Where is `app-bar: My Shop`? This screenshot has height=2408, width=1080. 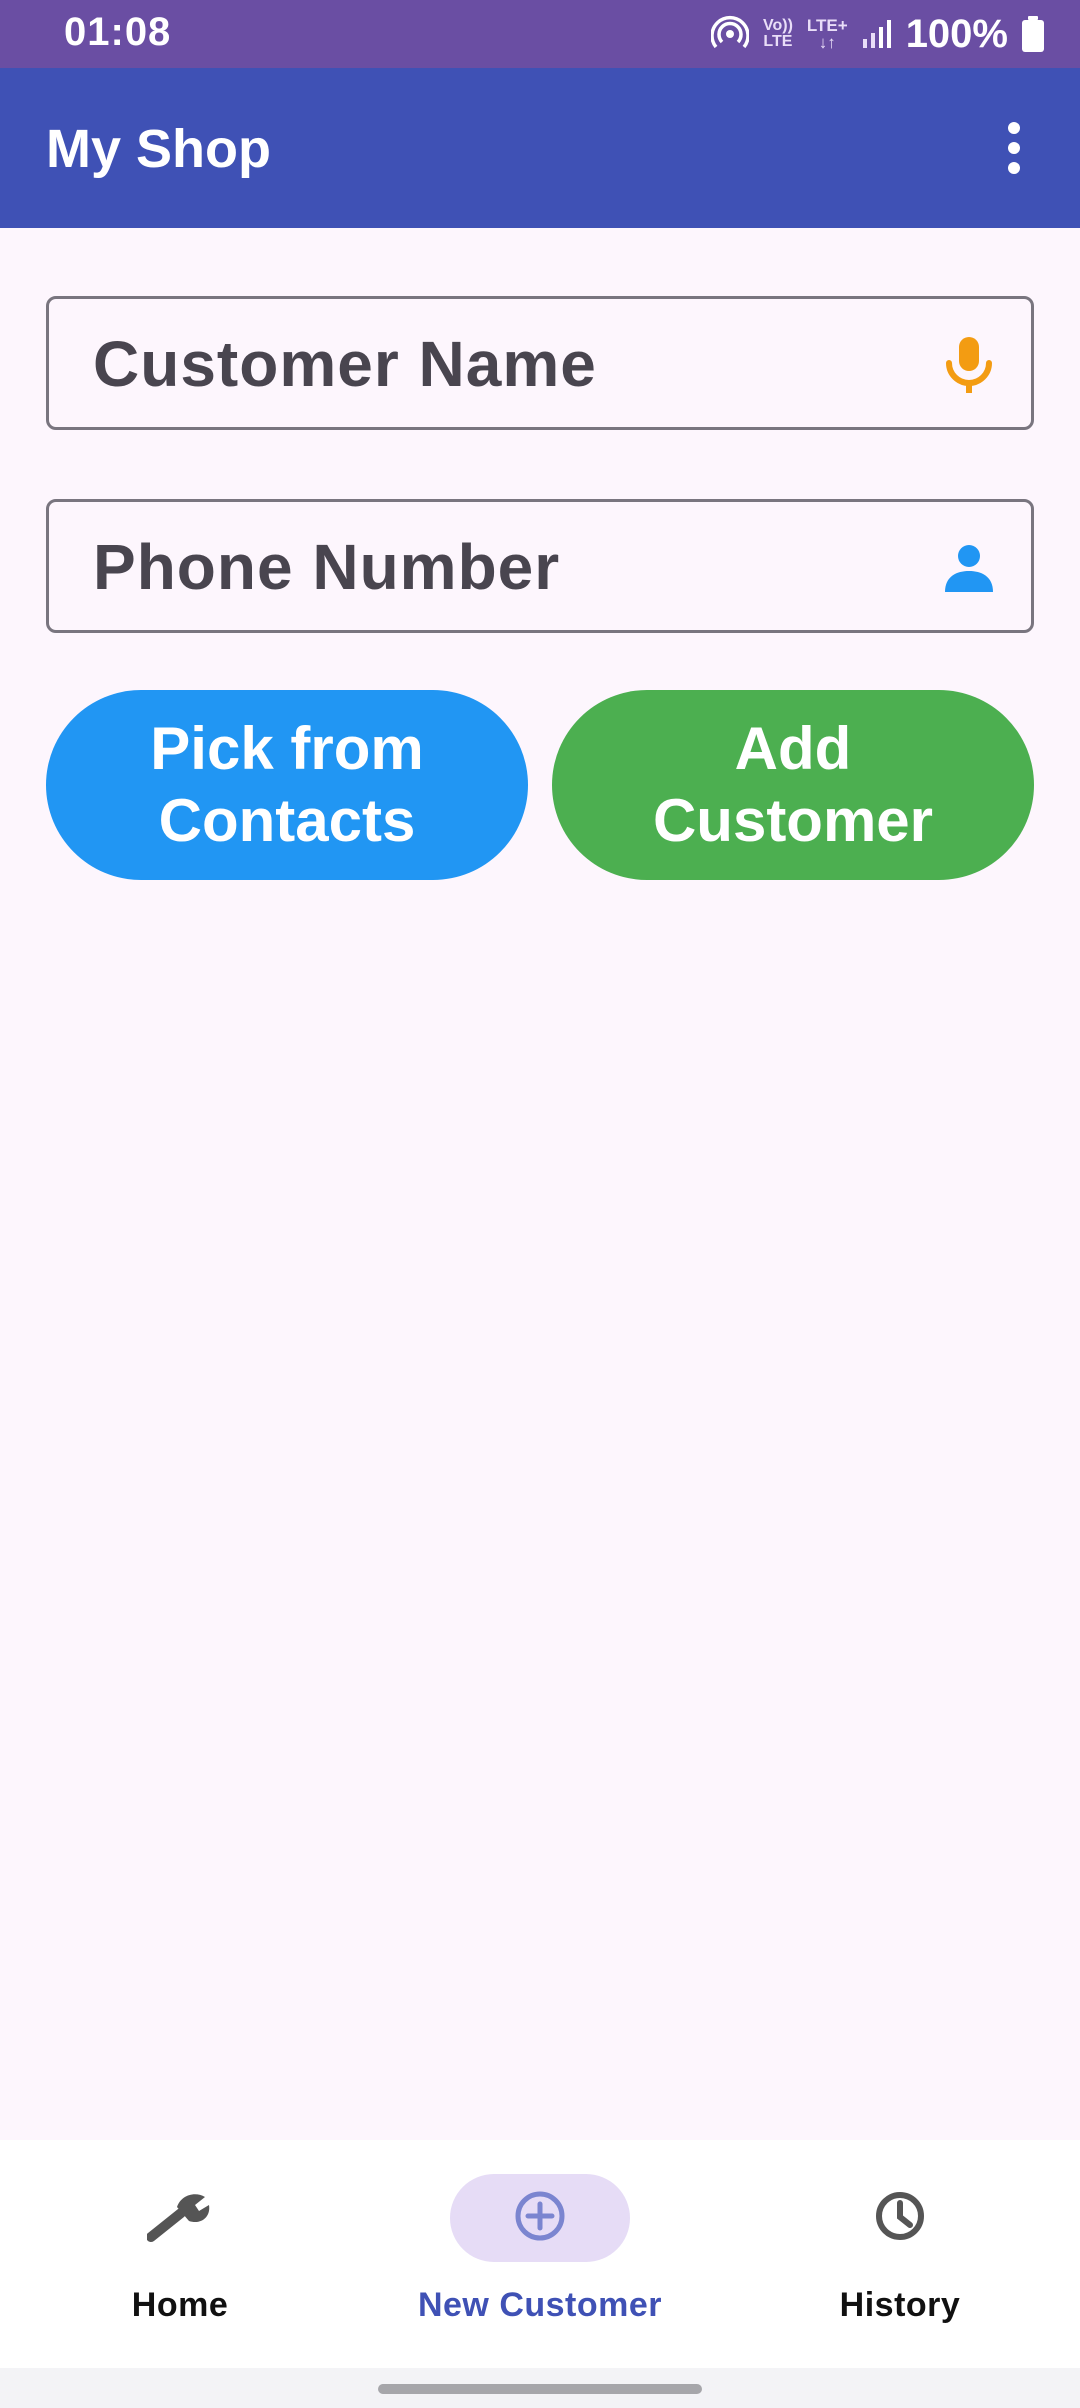 app-bar: My Shop is located at coordinates (540, 148).